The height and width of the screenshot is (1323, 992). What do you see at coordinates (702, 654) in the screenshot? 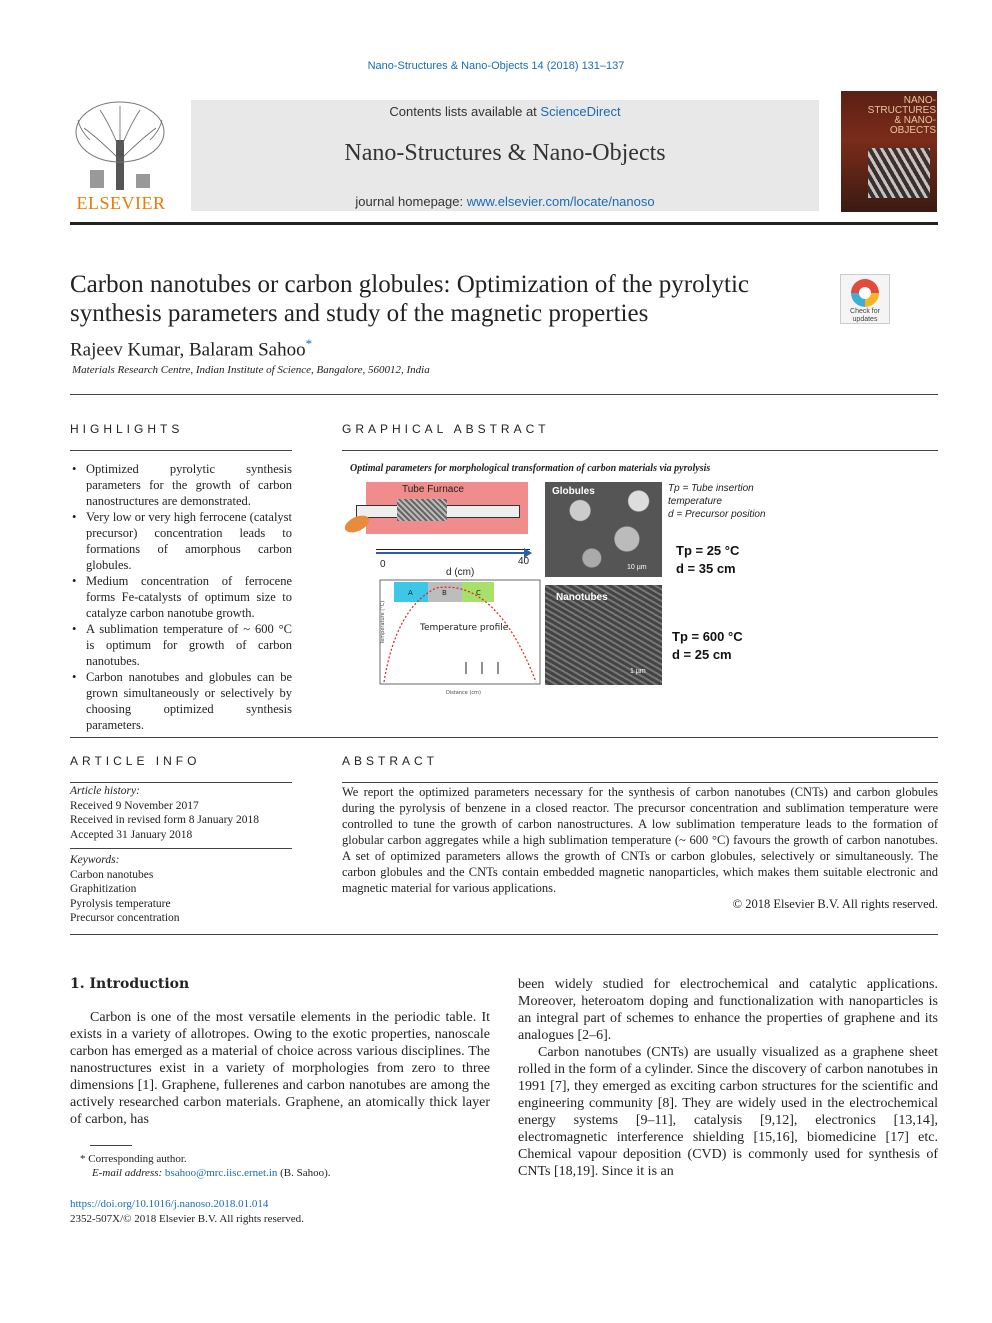
I see `cond2-d: d = 25 cm` at bounding box center [702, 654].